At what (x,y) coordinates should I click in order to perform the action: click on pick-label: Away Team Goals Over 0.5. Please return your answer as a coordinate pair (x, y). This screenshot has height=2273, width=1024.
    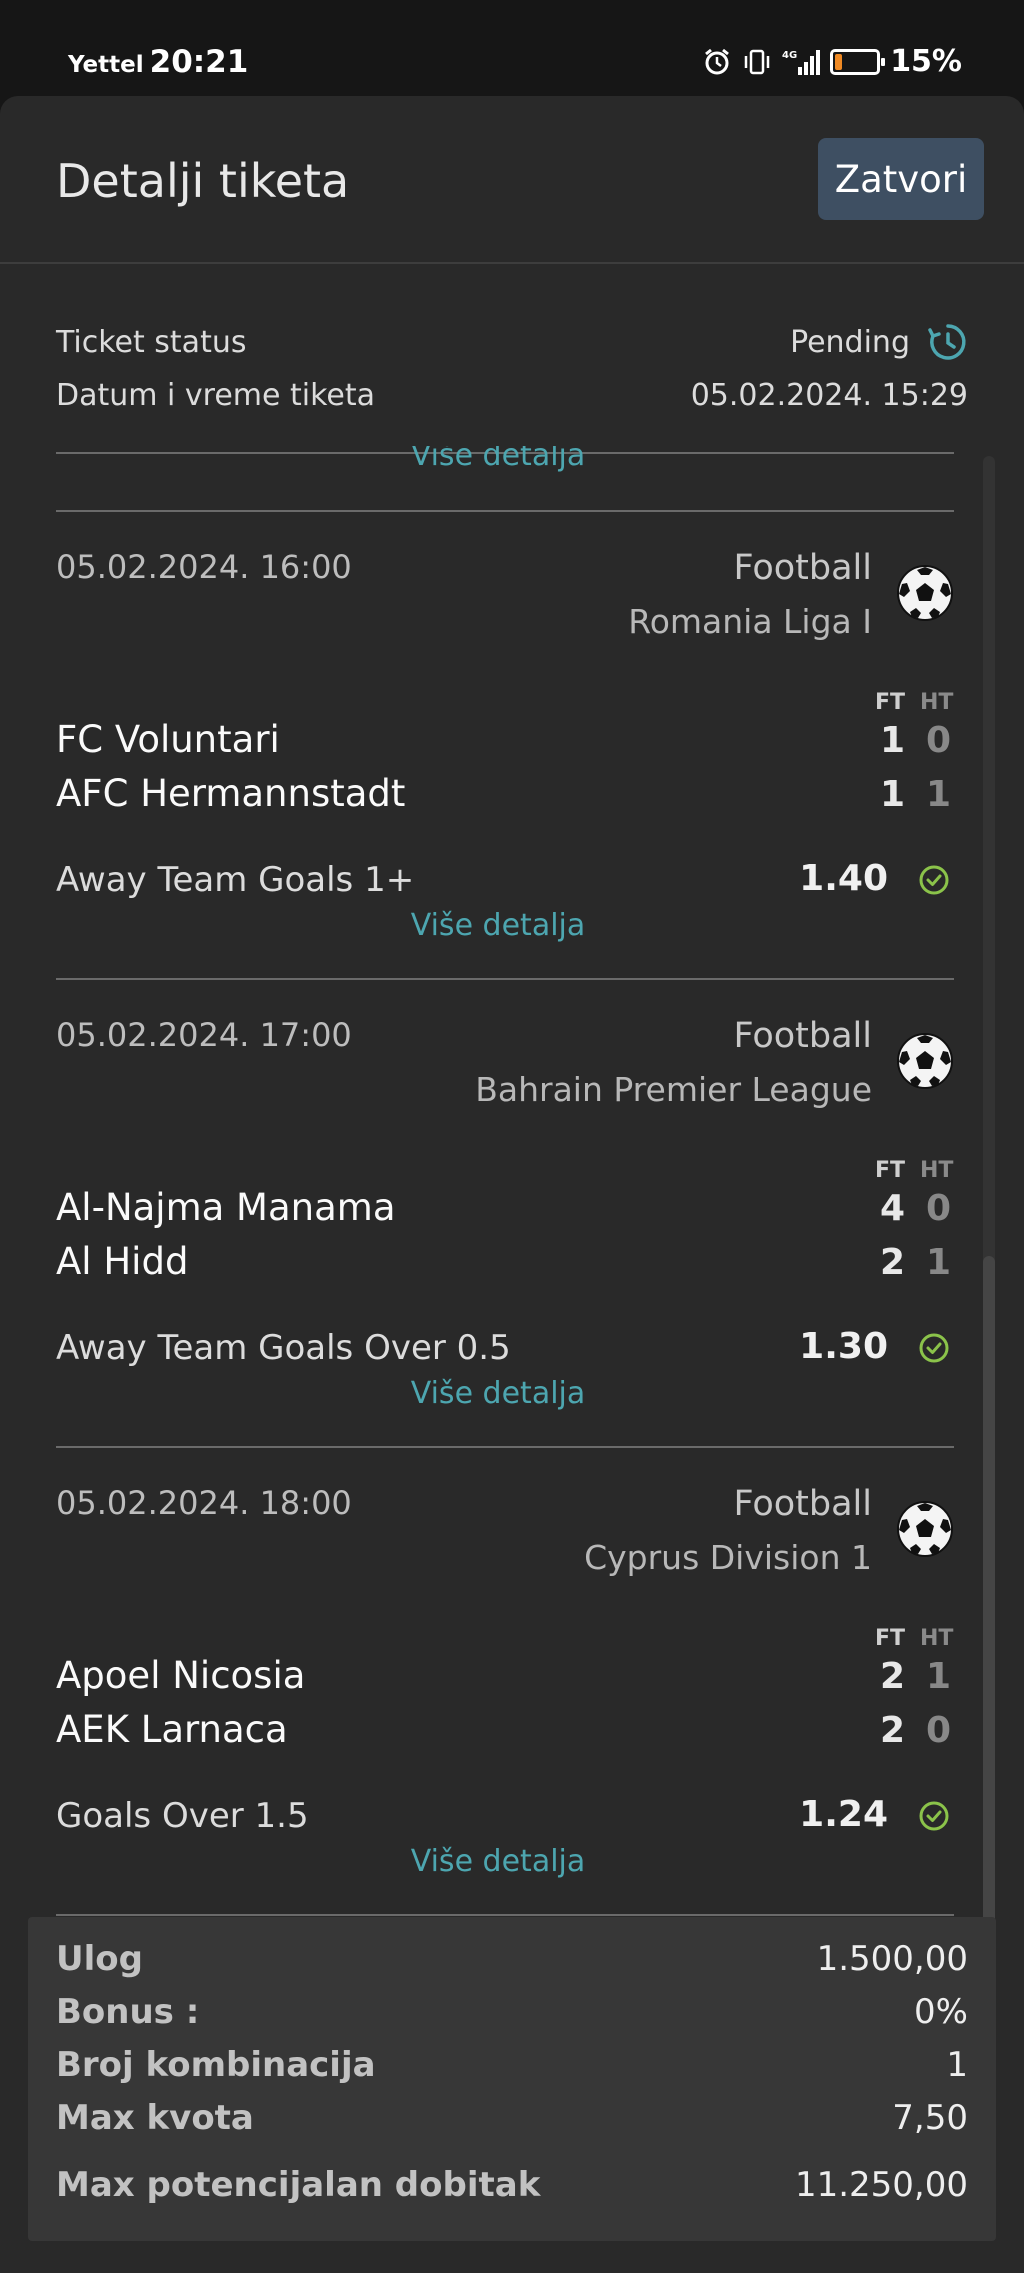
    Looking at the image, I should click on (283, 1348).